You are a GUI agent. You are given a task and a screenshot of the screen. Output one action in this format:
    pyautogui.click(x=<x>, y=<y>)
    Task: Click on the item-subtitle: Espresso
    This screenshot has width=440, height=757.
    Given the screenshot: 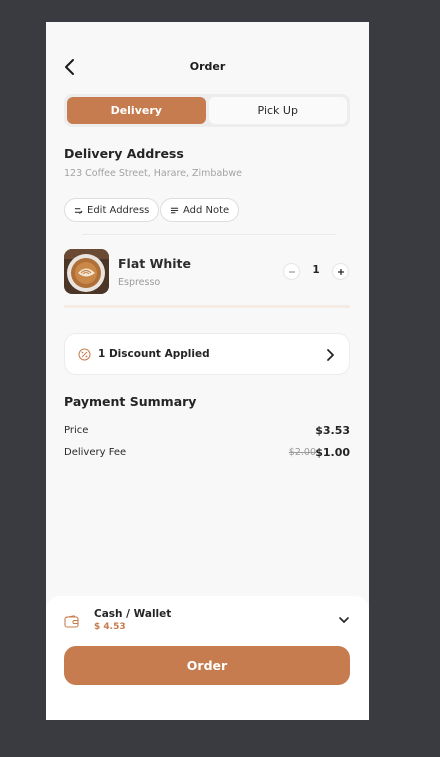 What is the action you would take?
    pyautogui.click(x=139, y=282)
    